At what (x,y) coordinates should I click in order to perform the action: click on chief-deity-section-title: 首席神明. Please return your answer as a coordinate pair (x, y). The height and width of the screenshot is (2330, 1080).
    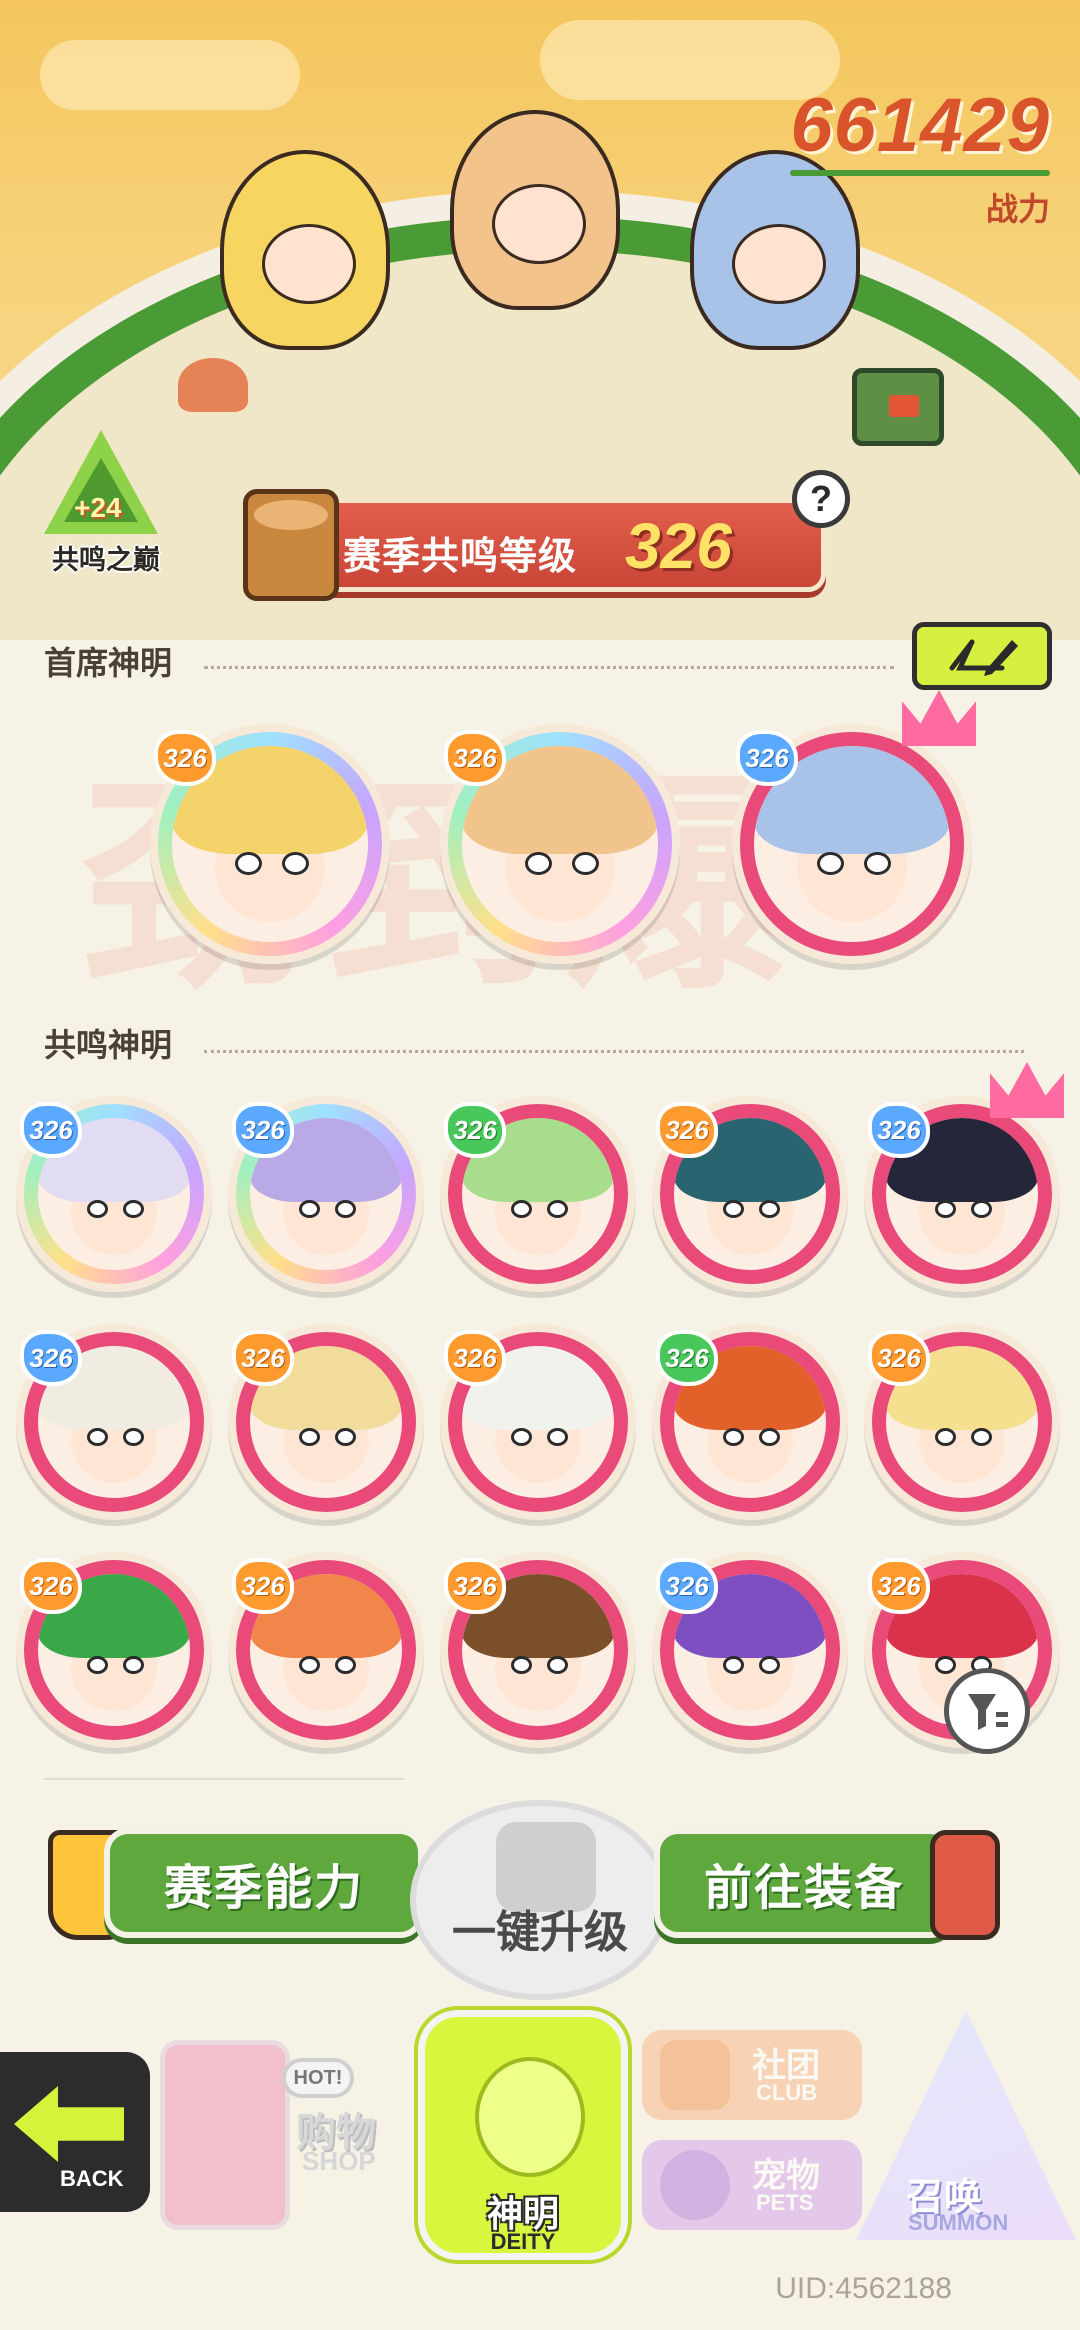
    Looking at the image, I should click on (108, 663).